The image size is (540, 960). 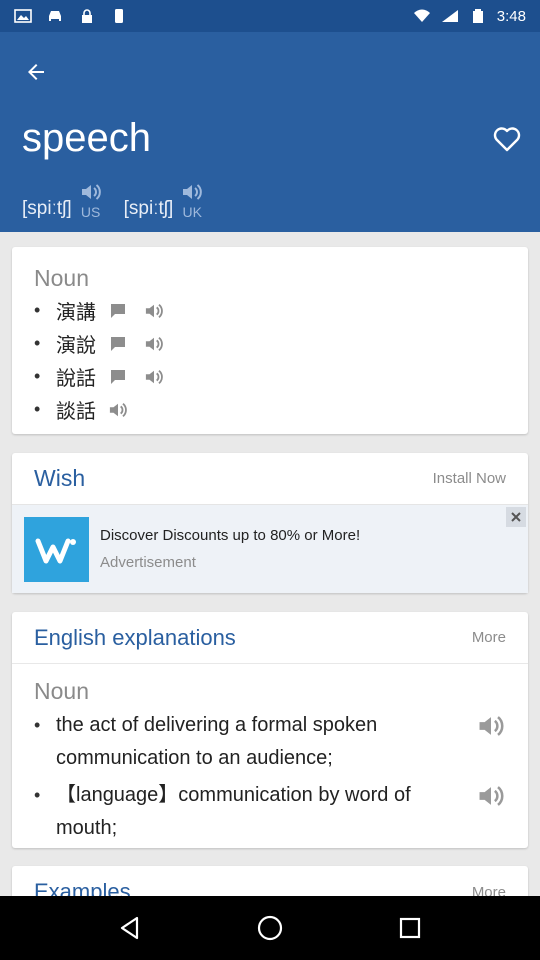 What do you see at coordinates (270, 343) in the screenshot?
I see `meaning-item: • 演說` at bounding box center [270, 343].